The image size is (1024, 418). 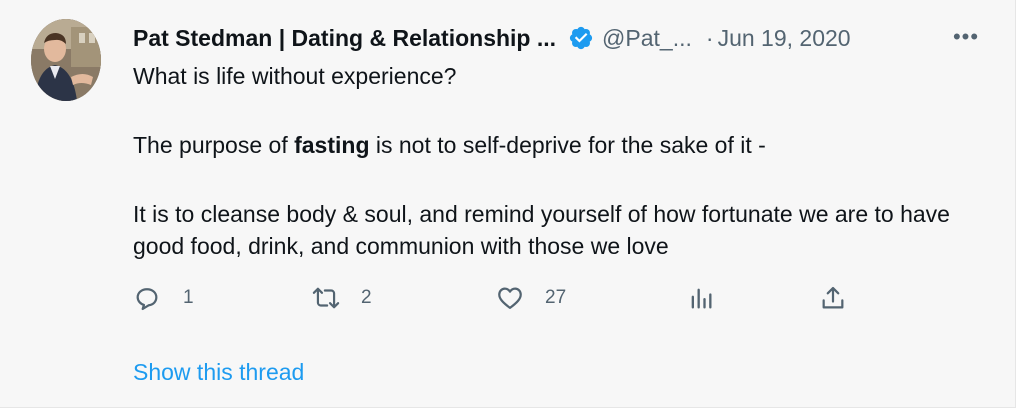 I want to click on verified-badge-icon, so click(x=581, y=38).